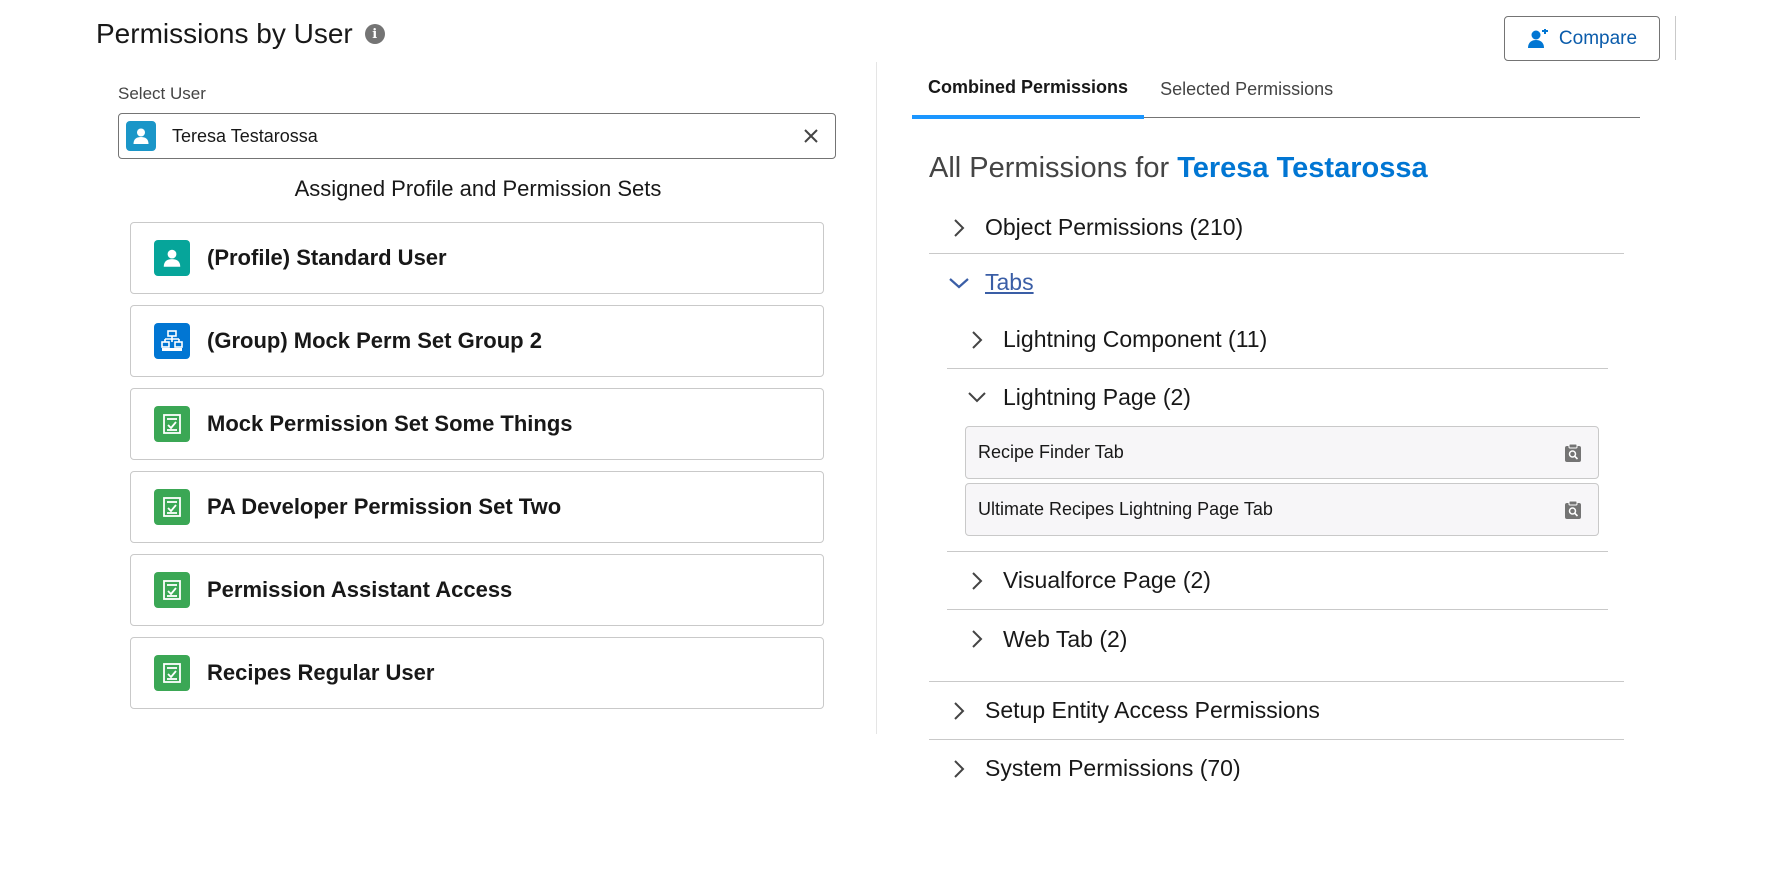  What do you see at coordinates (1065, 638) in the screenshot?
I see `section-label: Web Tab (2)` at bounding box center [1065, 638].